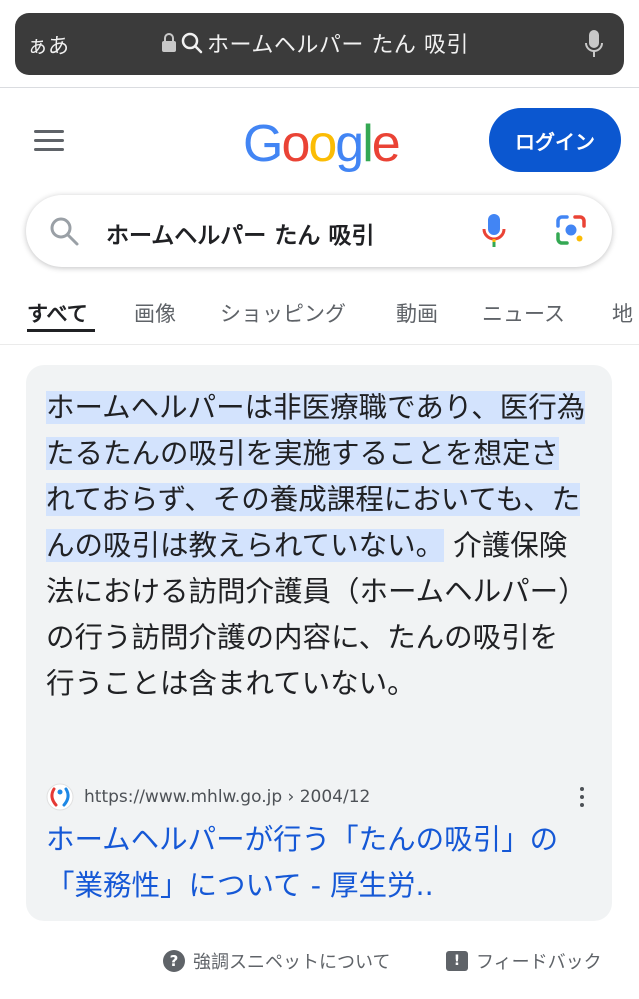  I want to click on lens-icon, so click(571, 230).